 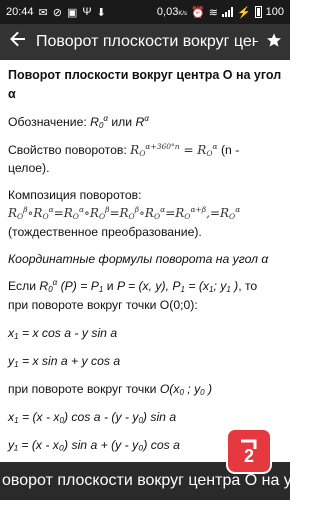 What do you see at coordinates (20, 12) in the screenshot?
I see `clock: 20:44` at bounding box center [20, 12].